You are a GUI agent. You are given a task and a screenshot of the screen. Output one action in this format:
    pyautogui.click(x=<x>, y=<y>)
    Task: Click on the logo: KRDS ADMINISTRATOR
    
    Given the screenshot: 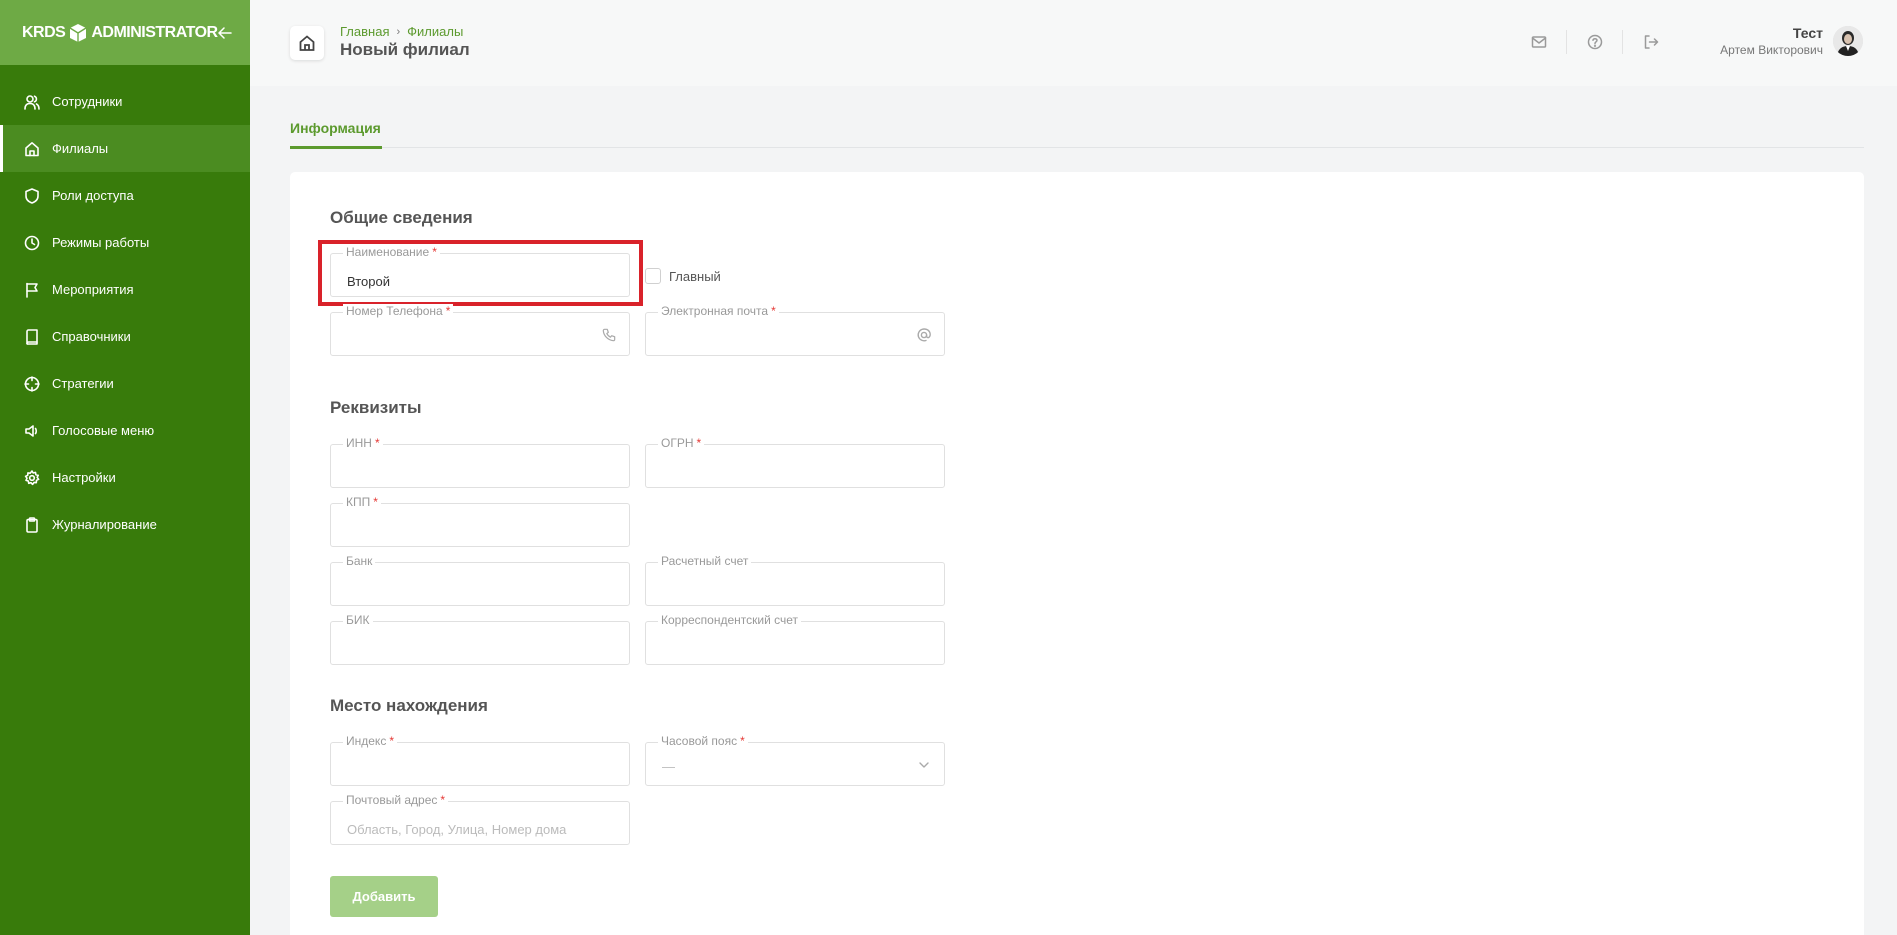 What is the action you would take?
    pyautogui.click(x=120, y=33)
    